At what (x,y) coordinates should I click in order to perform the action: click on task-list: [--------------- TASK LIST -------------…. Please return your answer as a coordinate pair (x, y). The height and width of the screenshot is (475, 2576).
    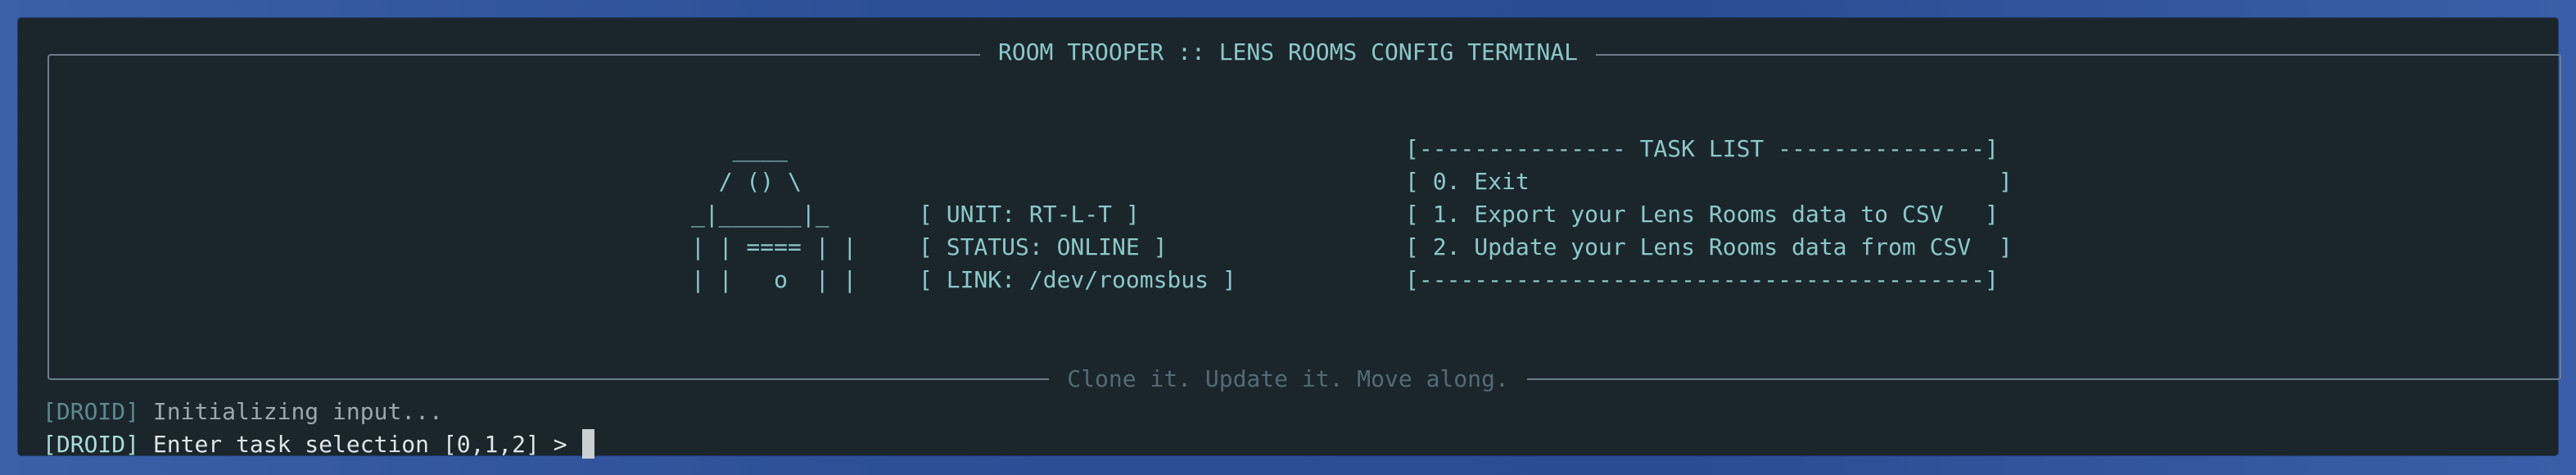
    Looking at the image, I should click on (1709, 215).